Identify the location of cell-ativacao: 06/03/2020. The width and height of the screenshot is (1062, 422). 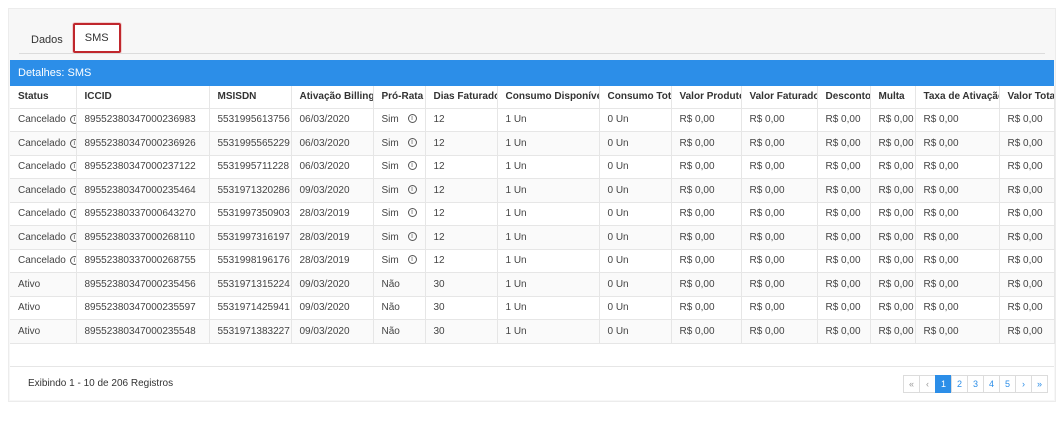
(332, 143).